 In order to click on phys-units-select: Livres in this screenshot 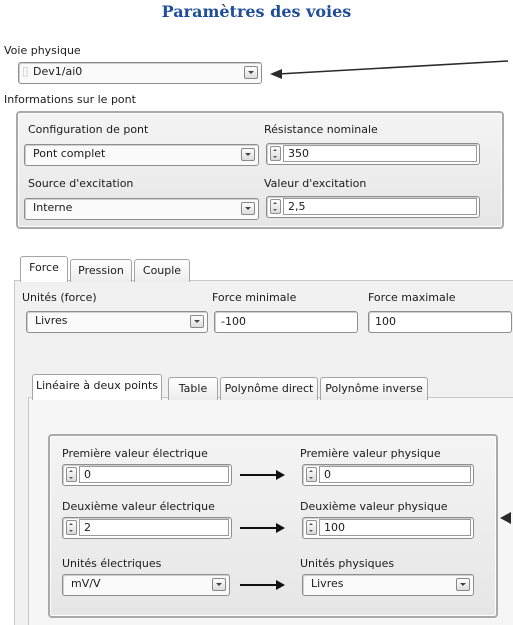, I will do `click(388, 585)`.